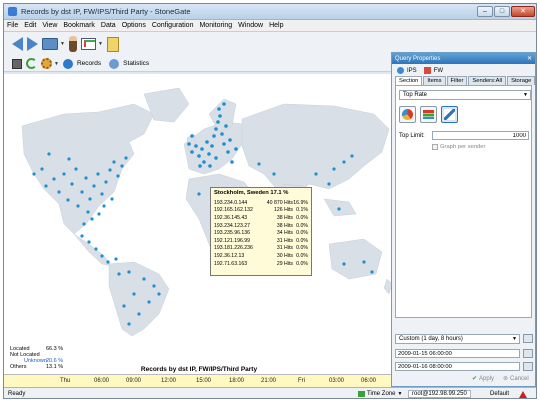 The height and width of the screenshot is (406, 540). I want to click on time-zone-selector: Time Zone ▼, so click(380, 394).